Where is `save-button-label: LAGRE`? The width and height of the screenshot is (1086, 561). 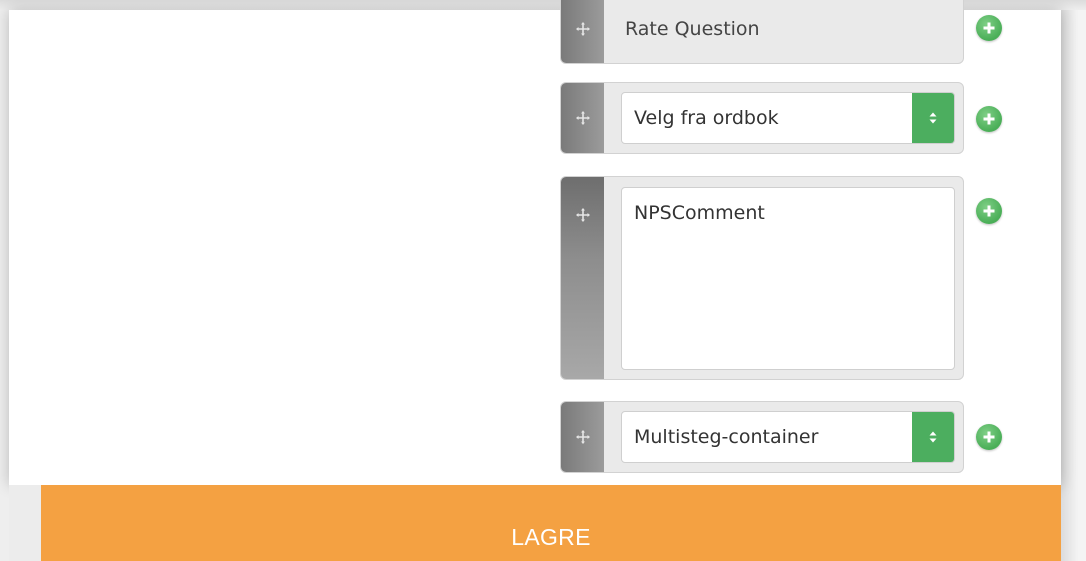
save-button-label: LAGRE is located at coordinates (551, 536).